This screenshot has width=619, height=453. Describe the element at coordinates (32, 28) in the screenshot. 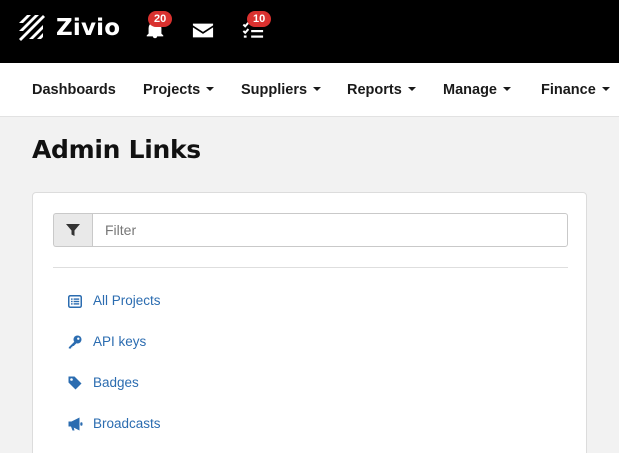

I see `zivio-logo-icon` at that location.